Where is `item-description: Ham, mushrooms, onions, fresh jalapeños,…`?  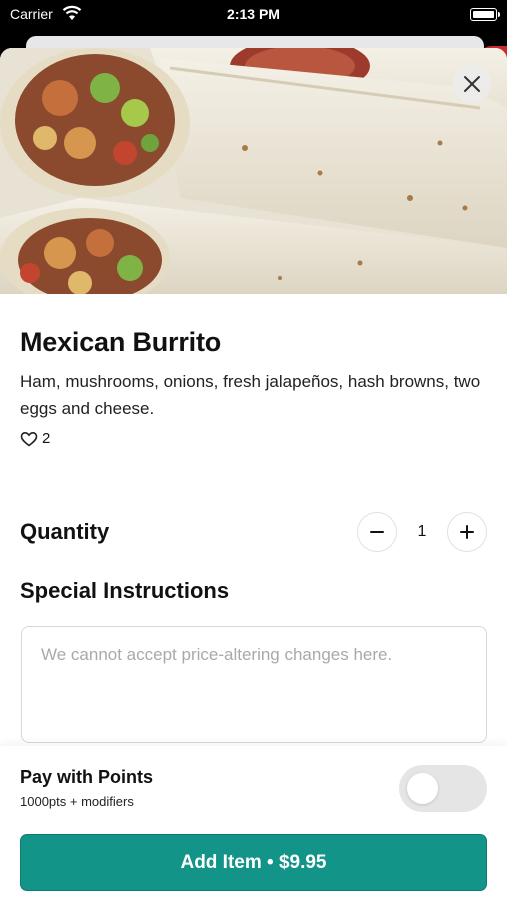 item-description: Ham, mushrooms, onions, fresh jalapeños,… is located at coordinates (250, 395).